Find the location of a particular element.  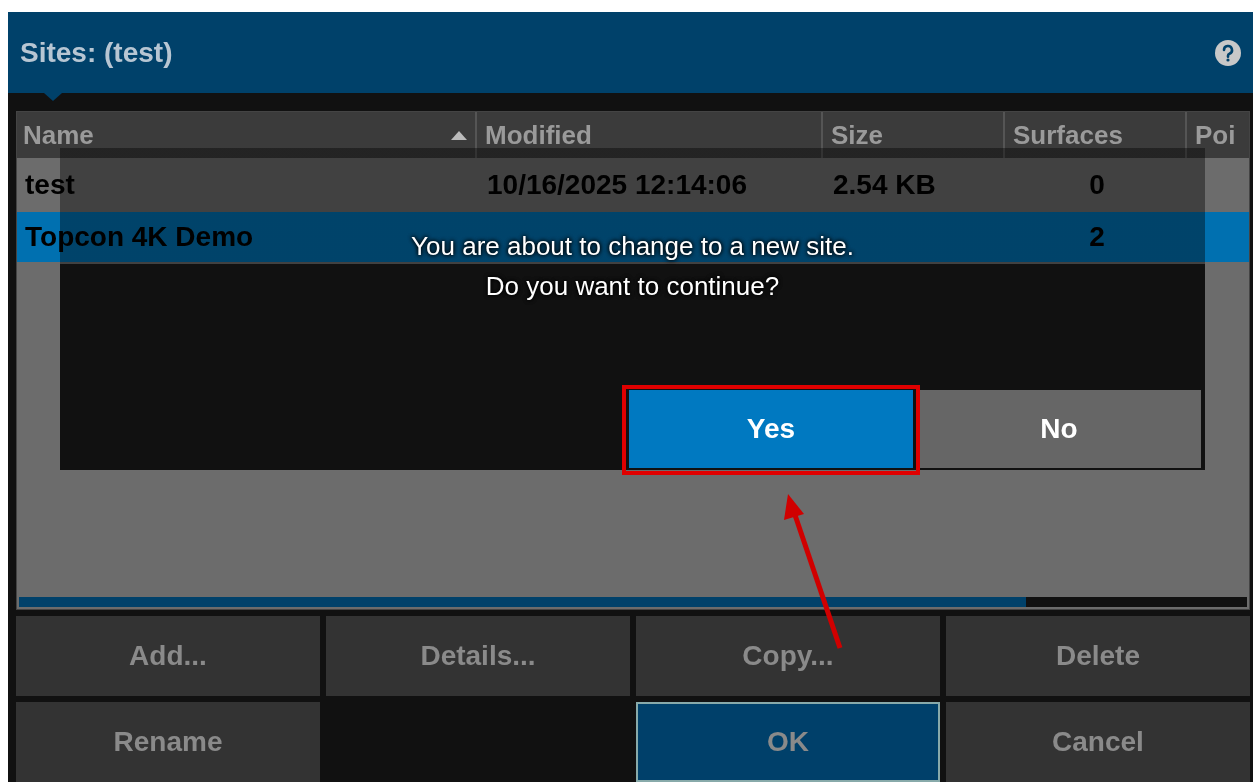

table-cell: test is located at coordinates (50, 185).